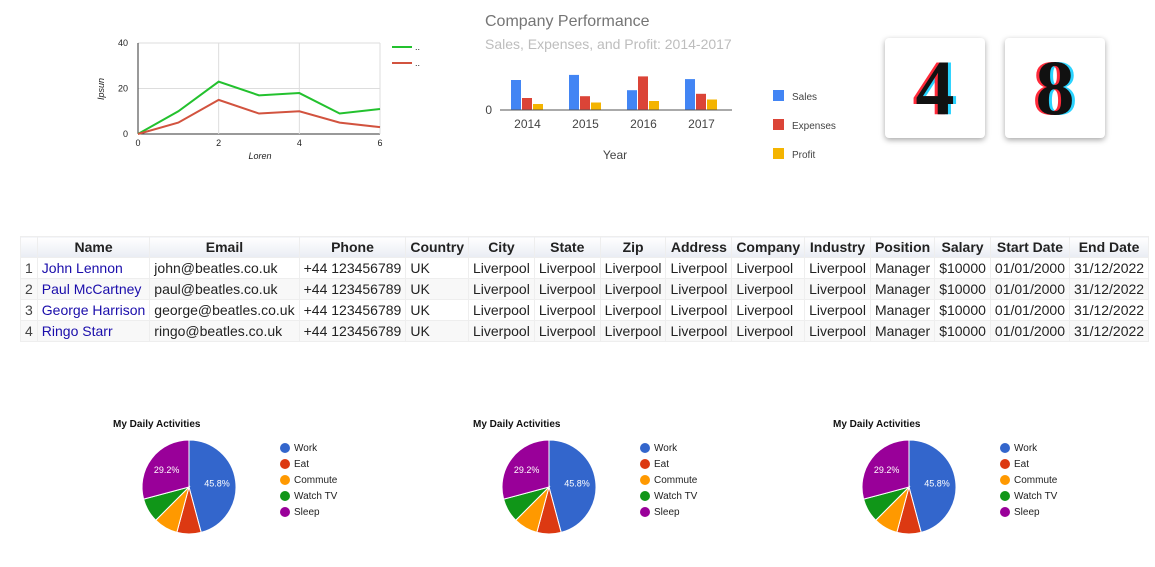 The image size is (1155, 567). I want to click on cell-email: ringo@beatles.co.uk, so click(224, 331).